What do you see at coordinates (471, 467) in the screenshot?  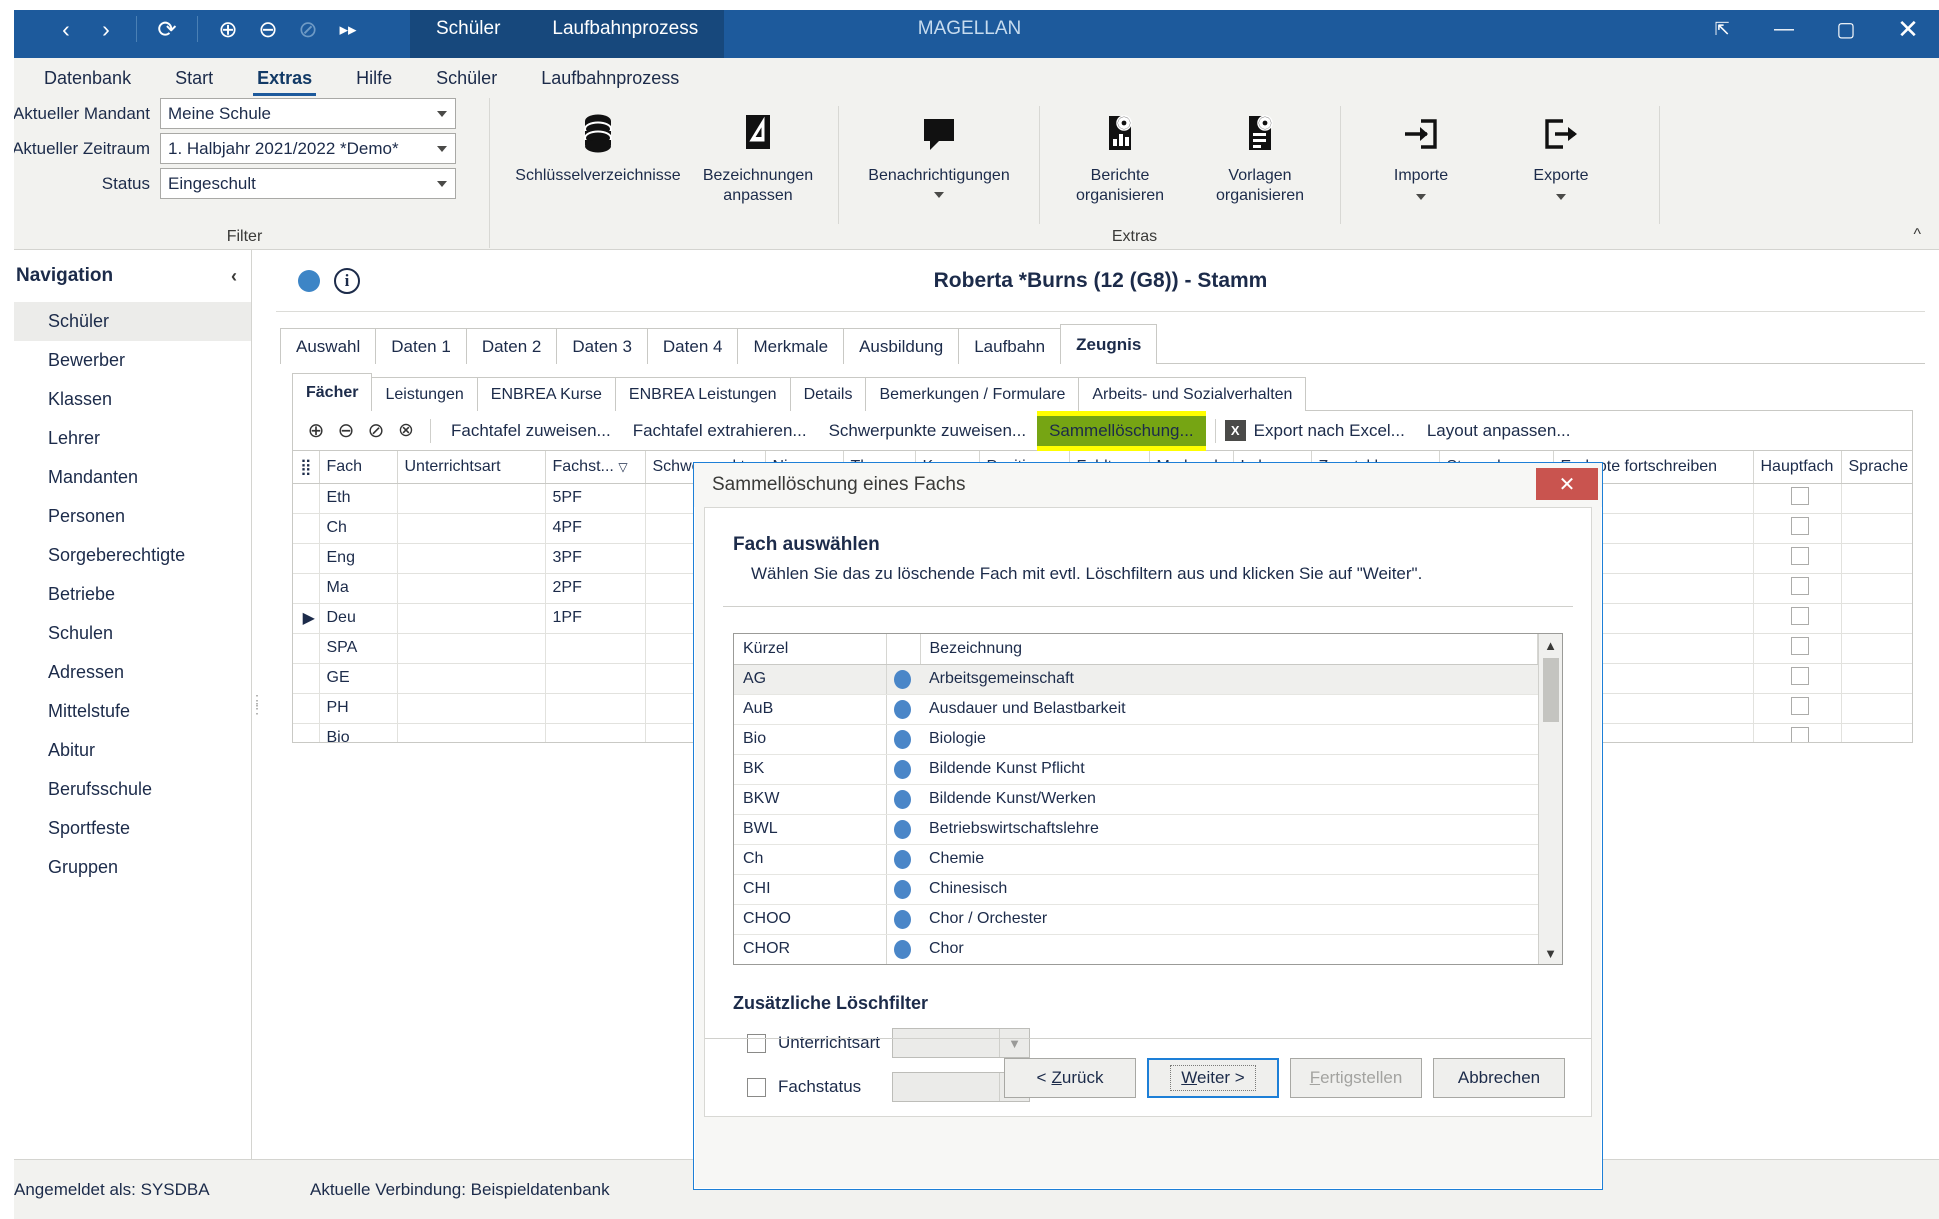 I see `column-header-unterrichtsart: Unterrichtsart` at bounding box center [471, 467].